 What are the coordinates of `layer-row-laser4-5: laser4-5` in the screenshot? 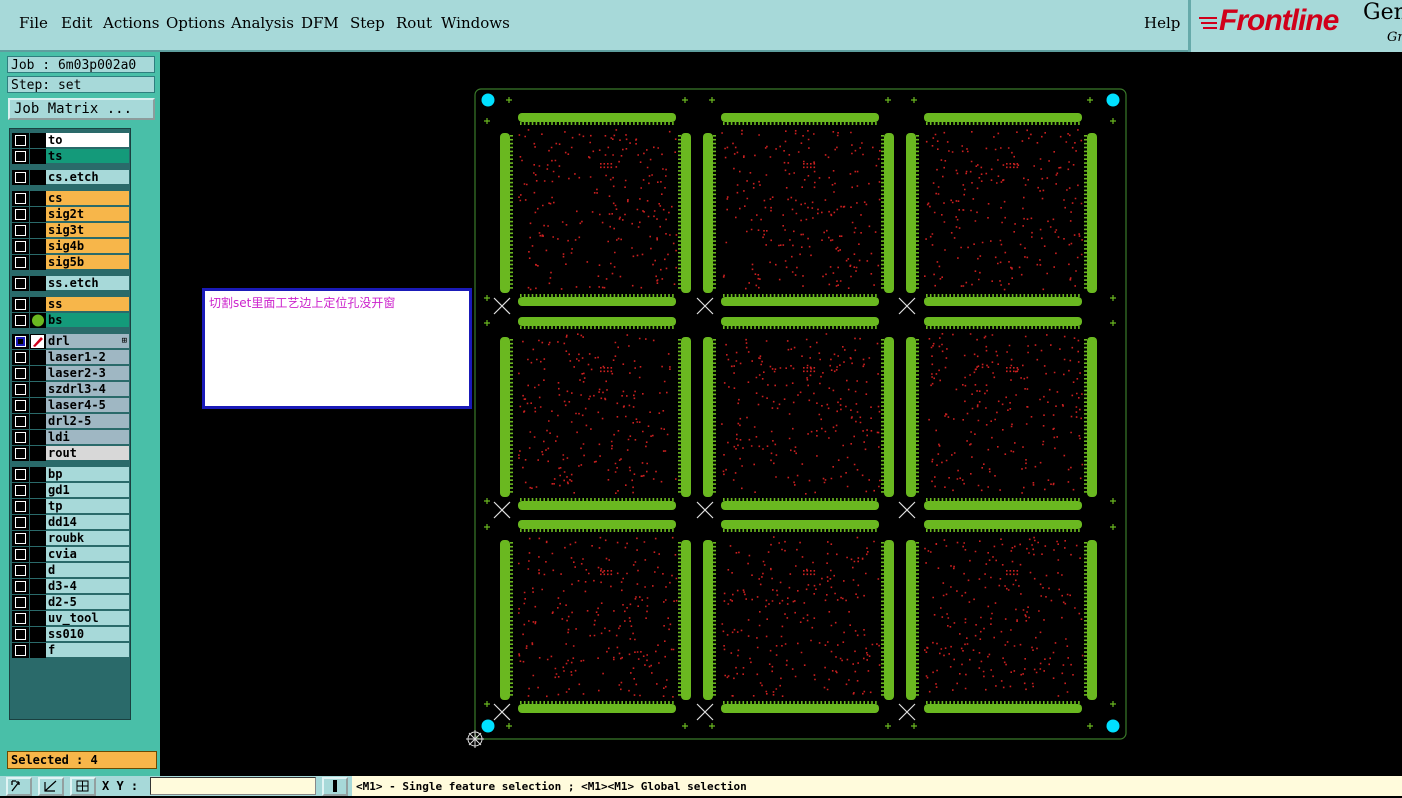 It's located at (71, 405).